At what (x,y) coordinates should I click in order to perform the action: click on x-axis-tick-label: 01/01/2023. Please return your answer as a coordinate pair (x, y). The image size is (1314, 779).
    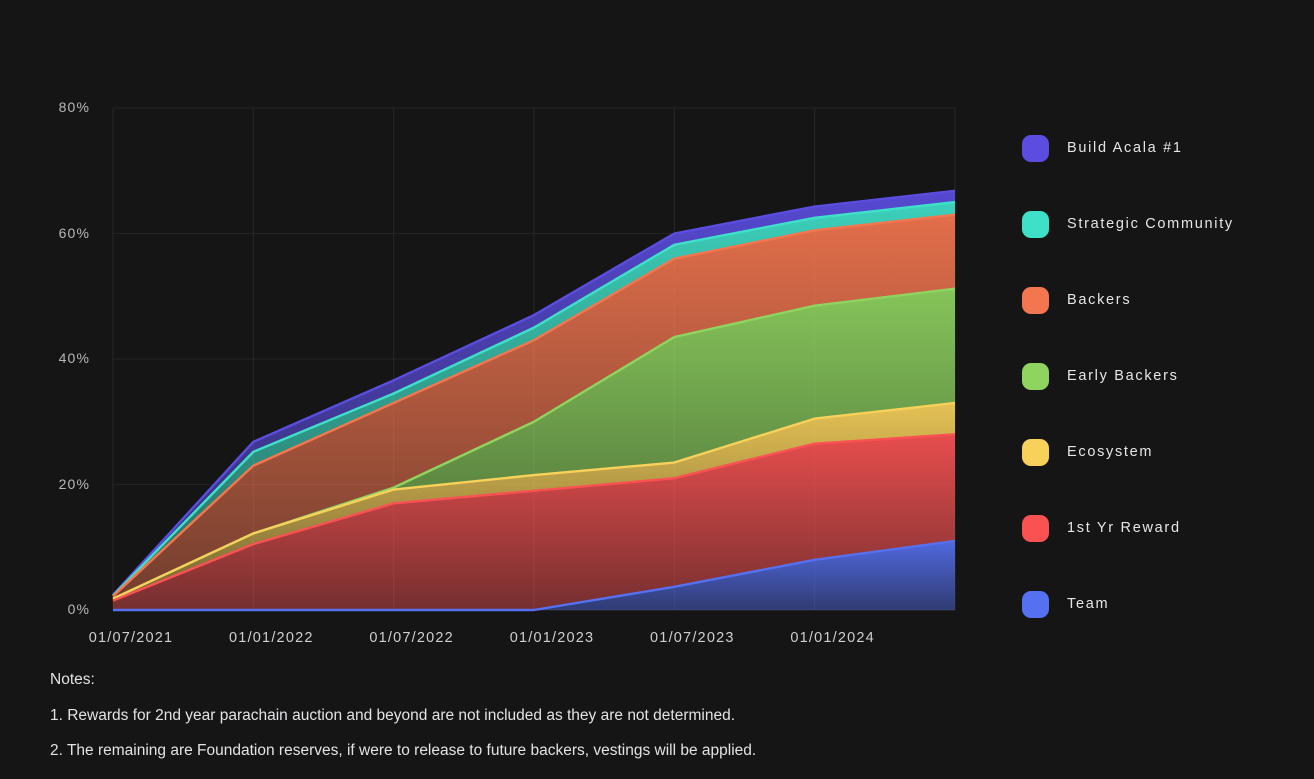
    Looking at the image, I should click on (552, 638).